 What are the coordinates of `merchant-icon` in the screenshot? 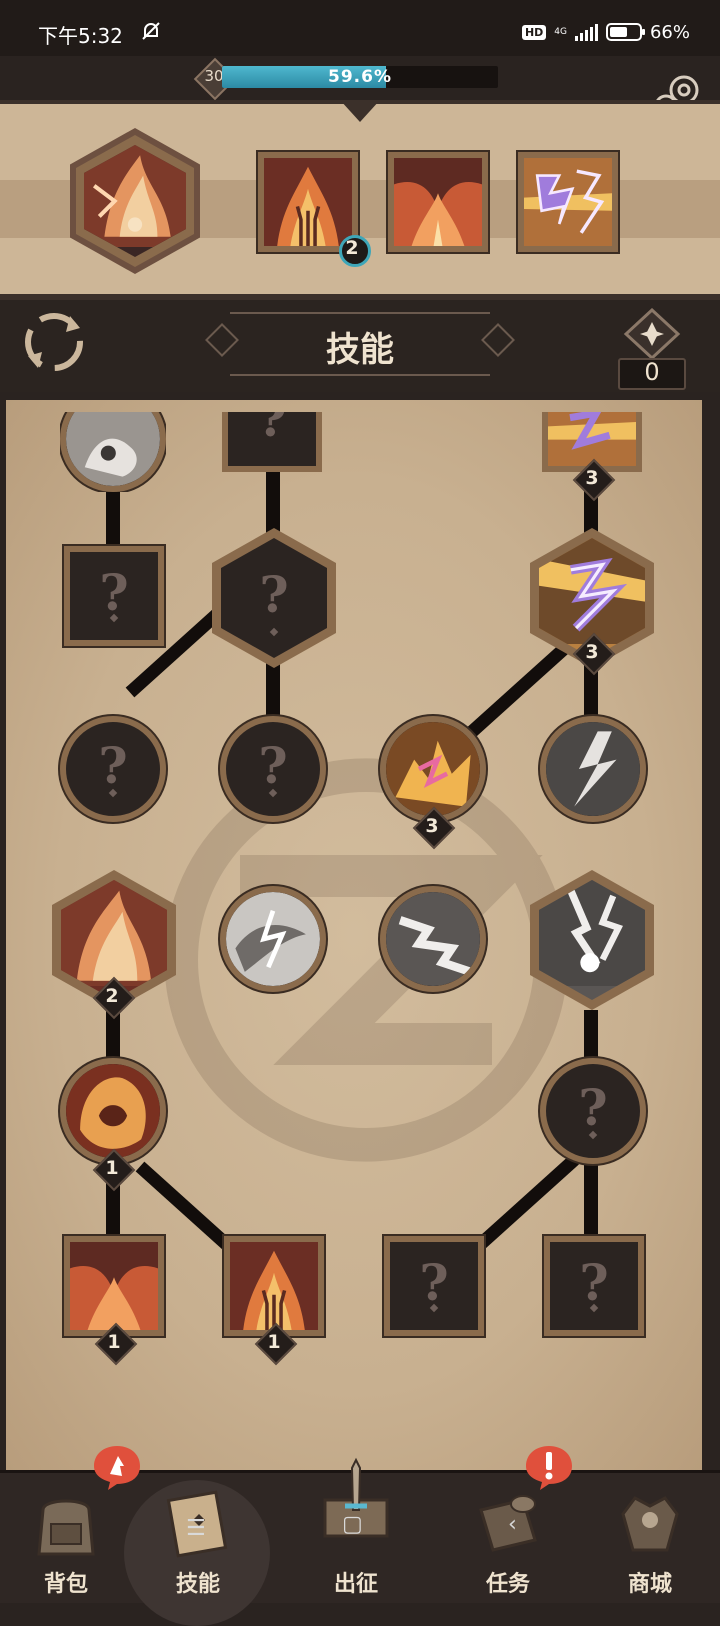 It's located at (650, 1524).